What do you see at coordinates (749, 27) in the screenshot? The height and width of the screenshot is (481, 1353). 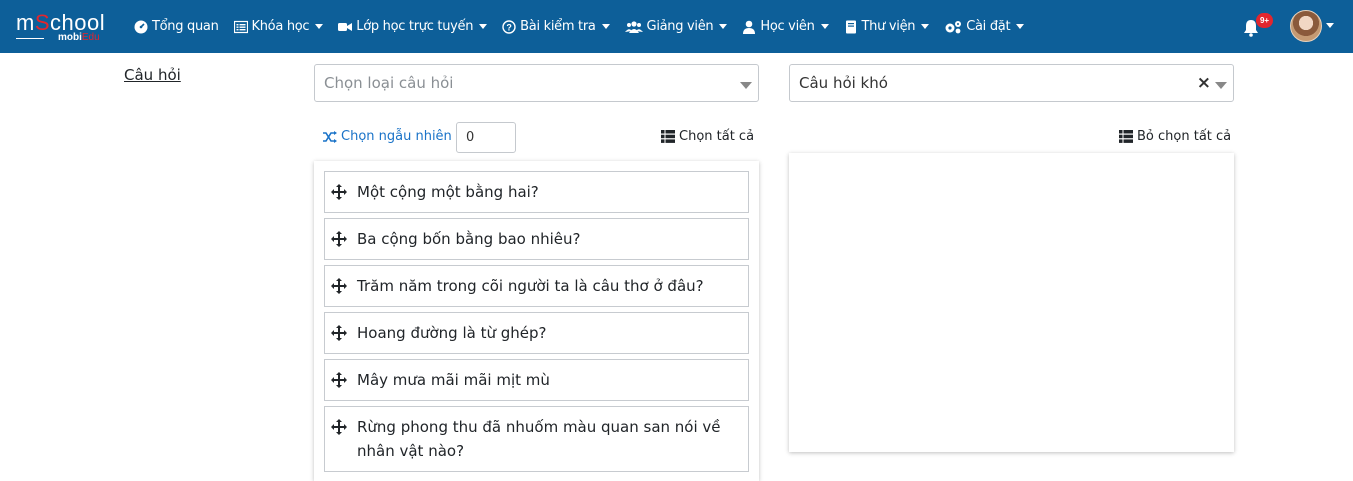 I see `user-icon` at bounding box center [749, 27].